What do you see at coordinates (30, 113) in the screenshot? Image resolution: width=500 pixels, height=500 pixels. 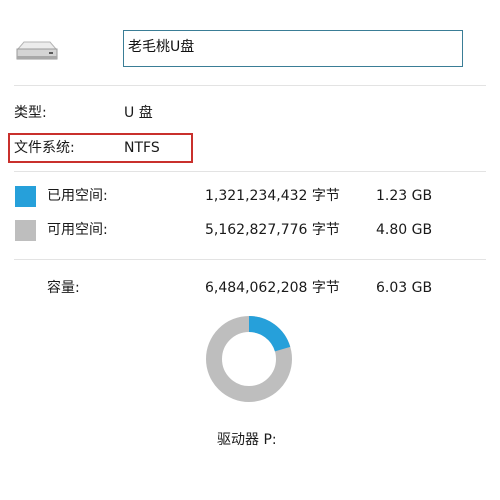 I see `type-label: 类型:` at bounding box center [30, 113].